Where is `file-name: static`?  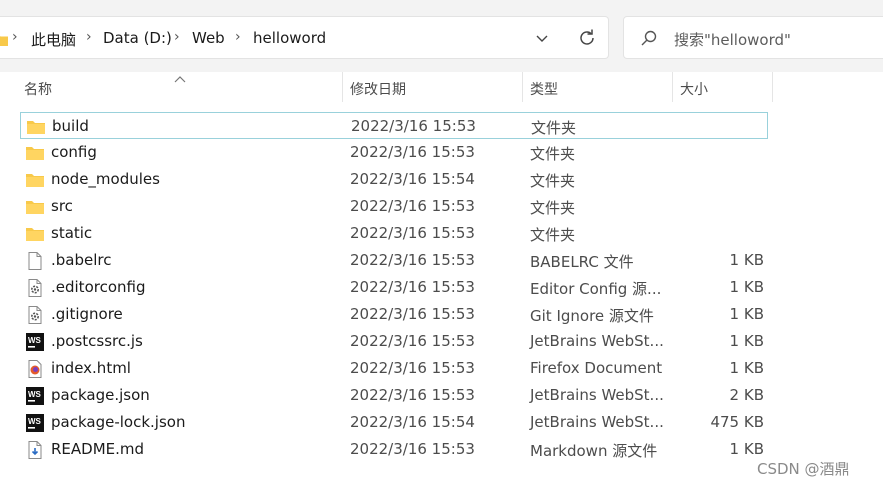
file-name: static is located at coordinates (72, 233).